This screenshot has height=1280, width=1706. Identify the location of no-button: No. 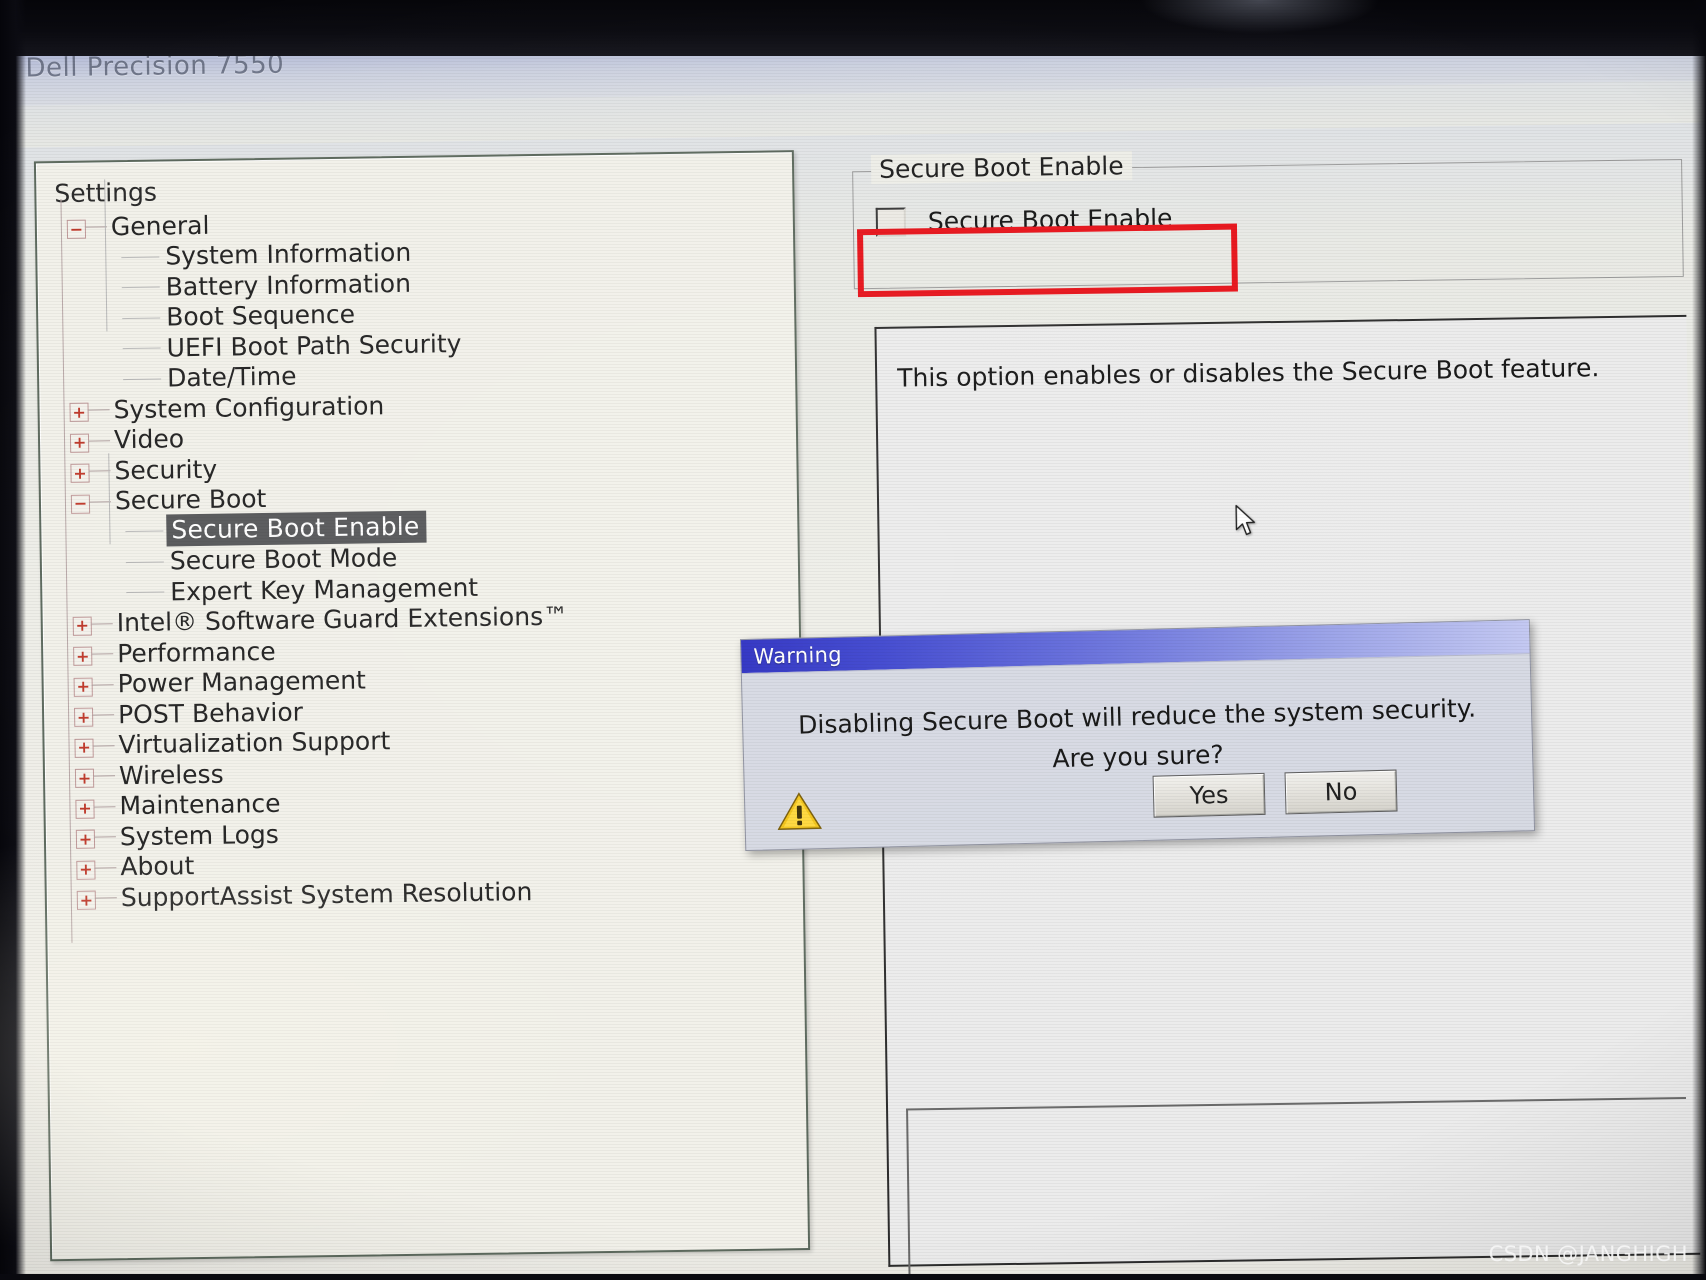
(1341, 792).